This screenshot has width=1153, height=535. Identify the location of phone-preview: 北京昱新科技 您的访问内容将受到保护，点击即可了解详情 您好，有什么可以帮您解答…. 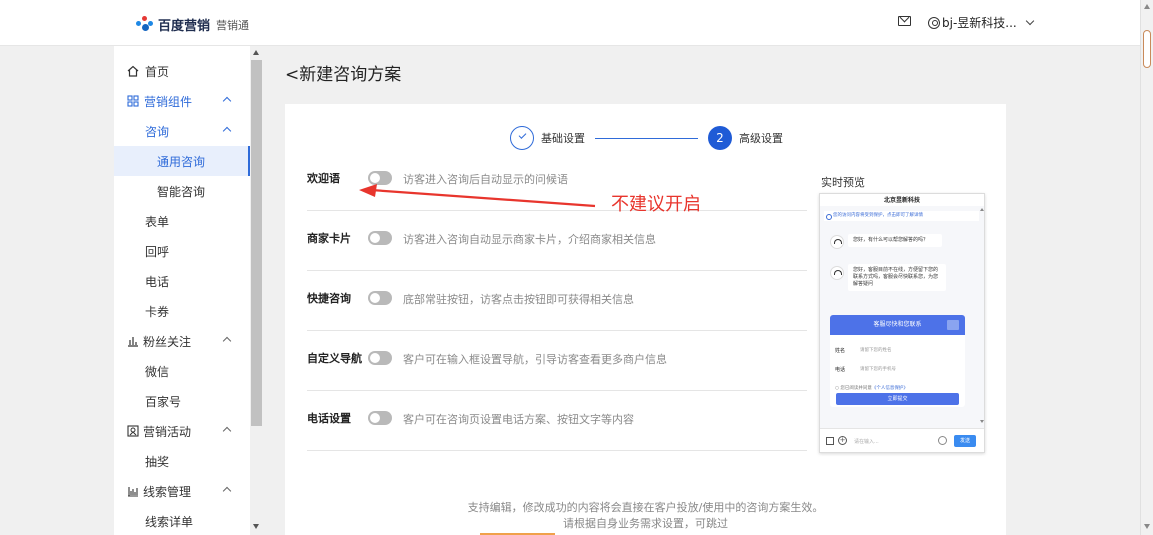
(902, 323).